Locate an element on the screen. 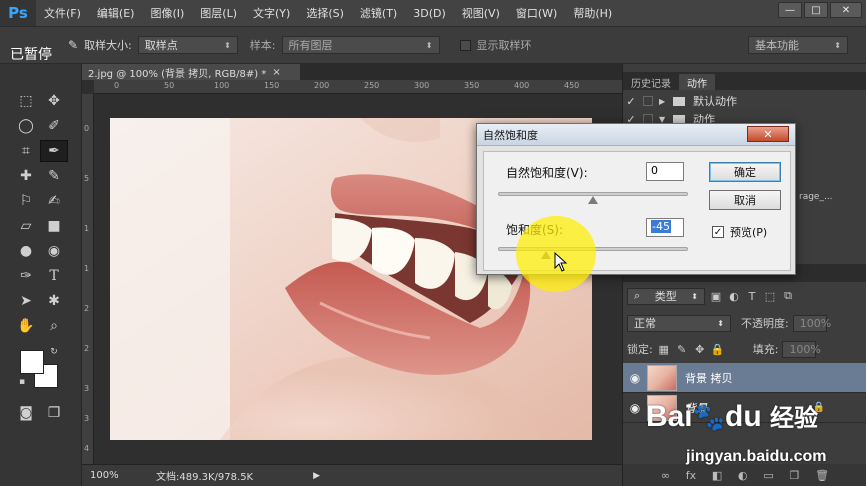  default-colors-icon: ▪ is located at coordinates (22, 382).